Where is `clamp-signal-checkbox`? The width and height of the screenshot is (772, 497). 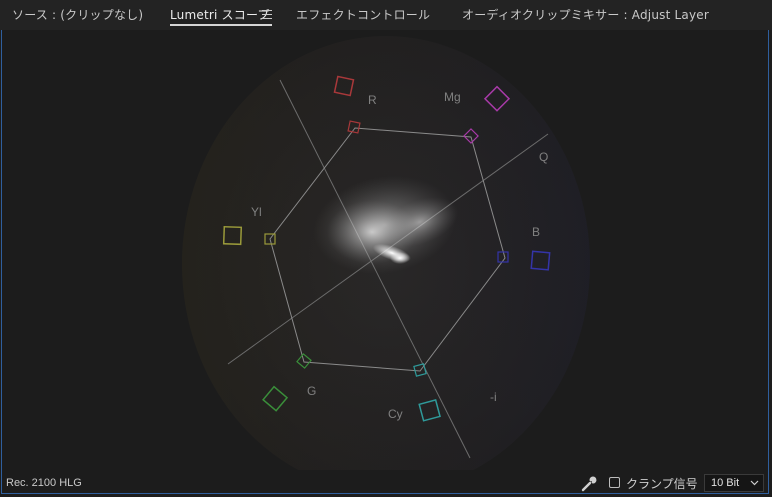
clamp-signal-checkbox is located at coordinates (614, 482).